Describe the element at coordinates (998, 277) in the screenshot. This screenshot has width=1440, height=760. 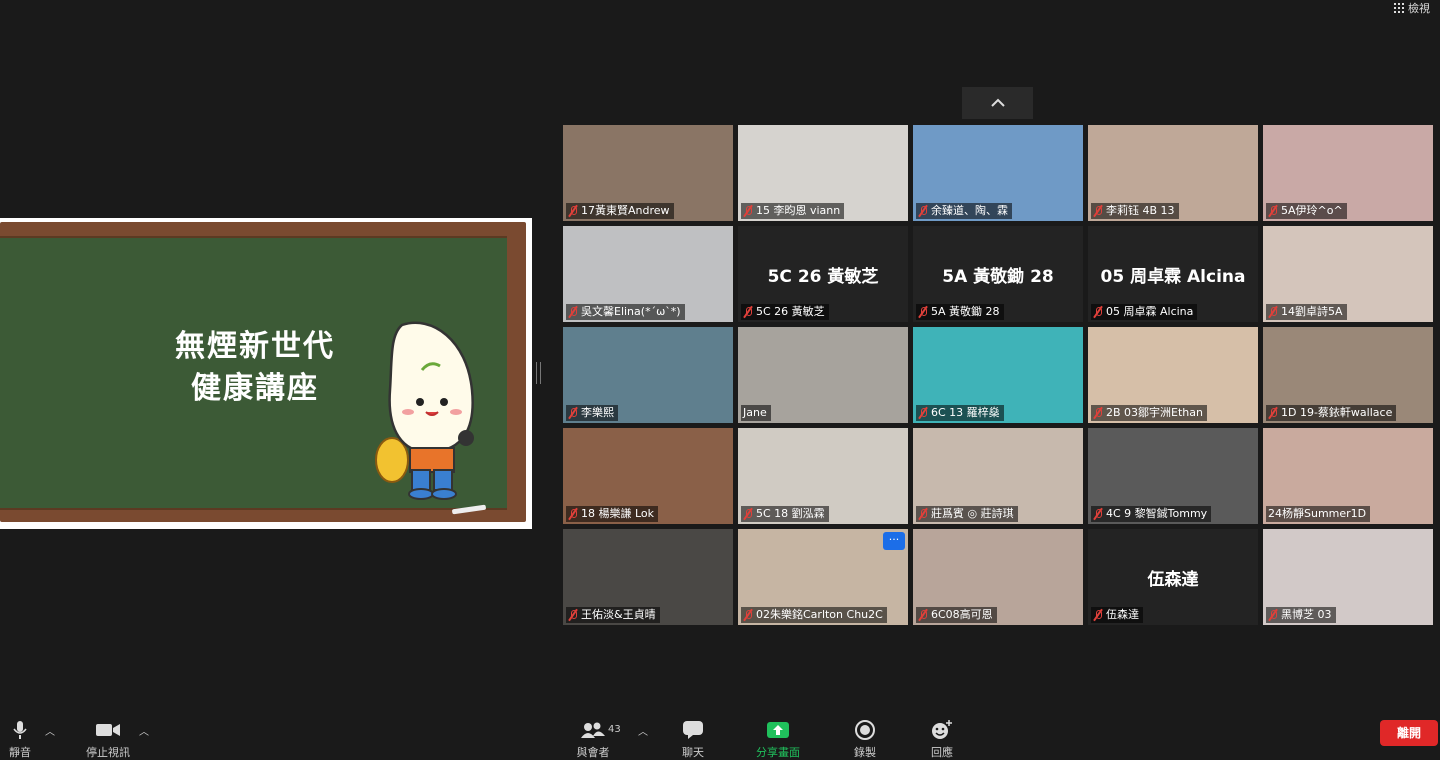
I see `participant-display-name: 5A 黃敬鋤 28` at that location.